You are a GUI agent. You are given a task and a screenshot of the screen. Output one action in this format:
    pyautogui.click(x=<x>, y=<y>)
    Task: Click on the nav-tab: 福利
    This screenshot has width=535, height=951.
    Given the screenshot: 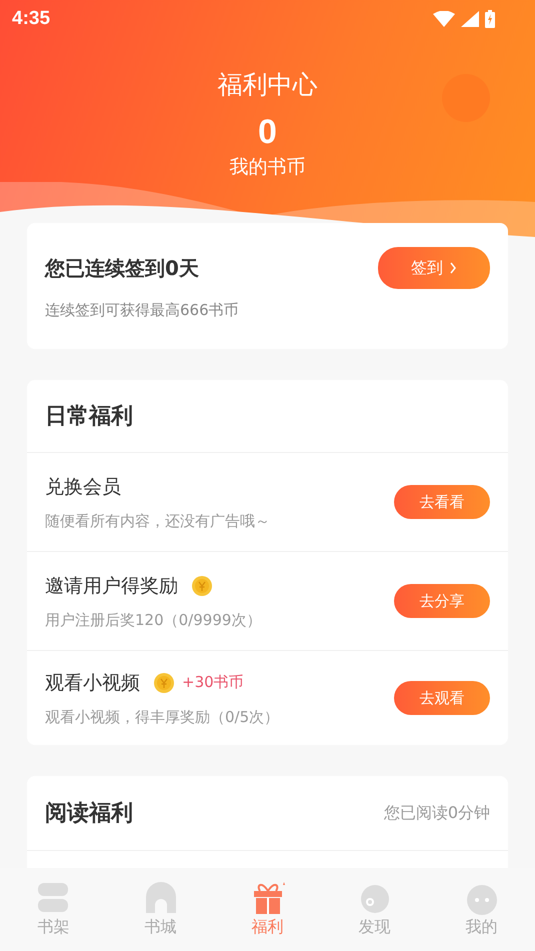 What is the action you would take?
    pyautogui.click(x=268, y=909)
    